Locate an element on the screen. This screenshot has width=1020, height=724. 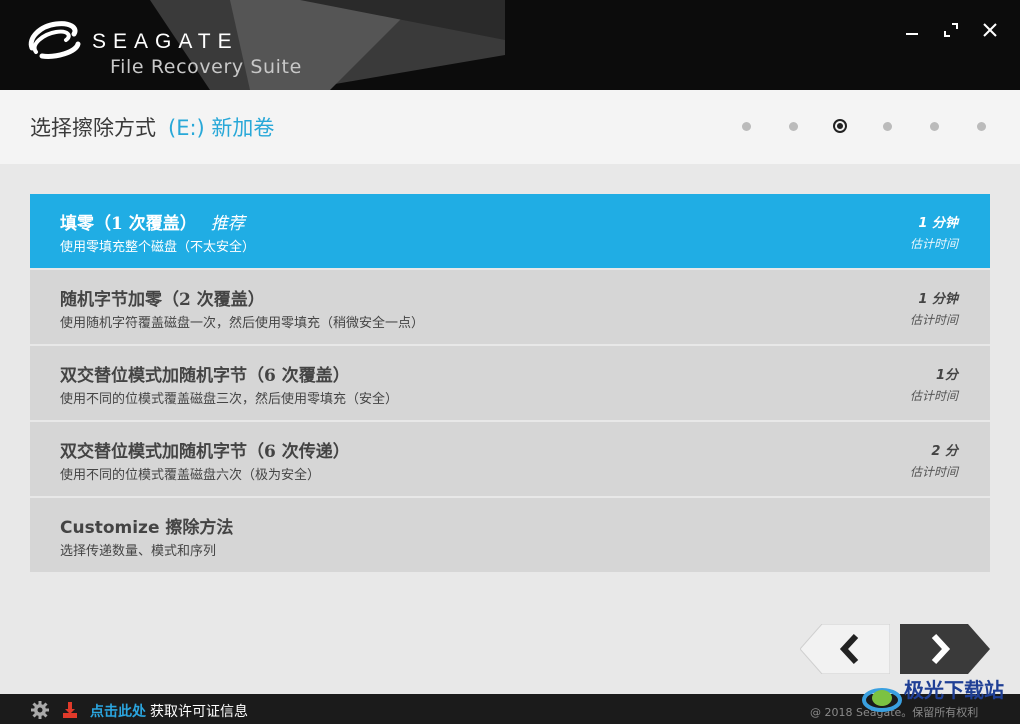
maximize-icon is located at coordinates (951, 30).